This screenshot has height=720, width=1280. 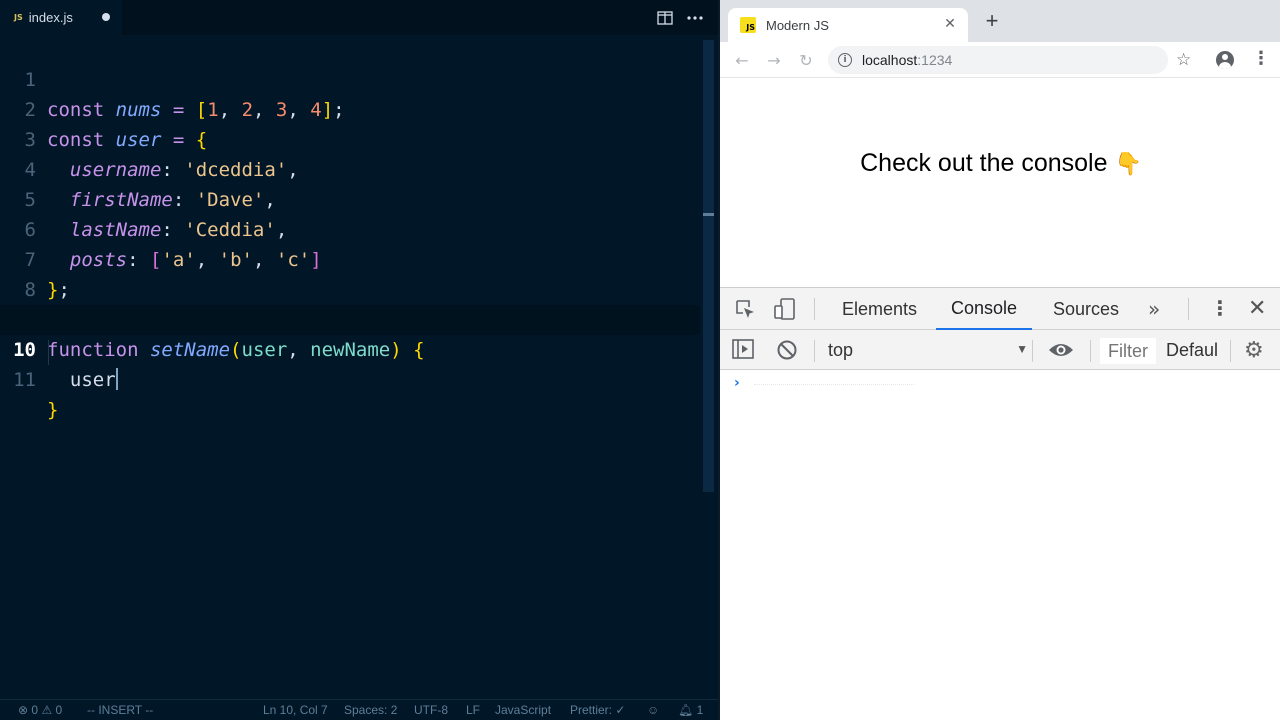 I want to click on url-host: localhost, so click(x=890, y=60).